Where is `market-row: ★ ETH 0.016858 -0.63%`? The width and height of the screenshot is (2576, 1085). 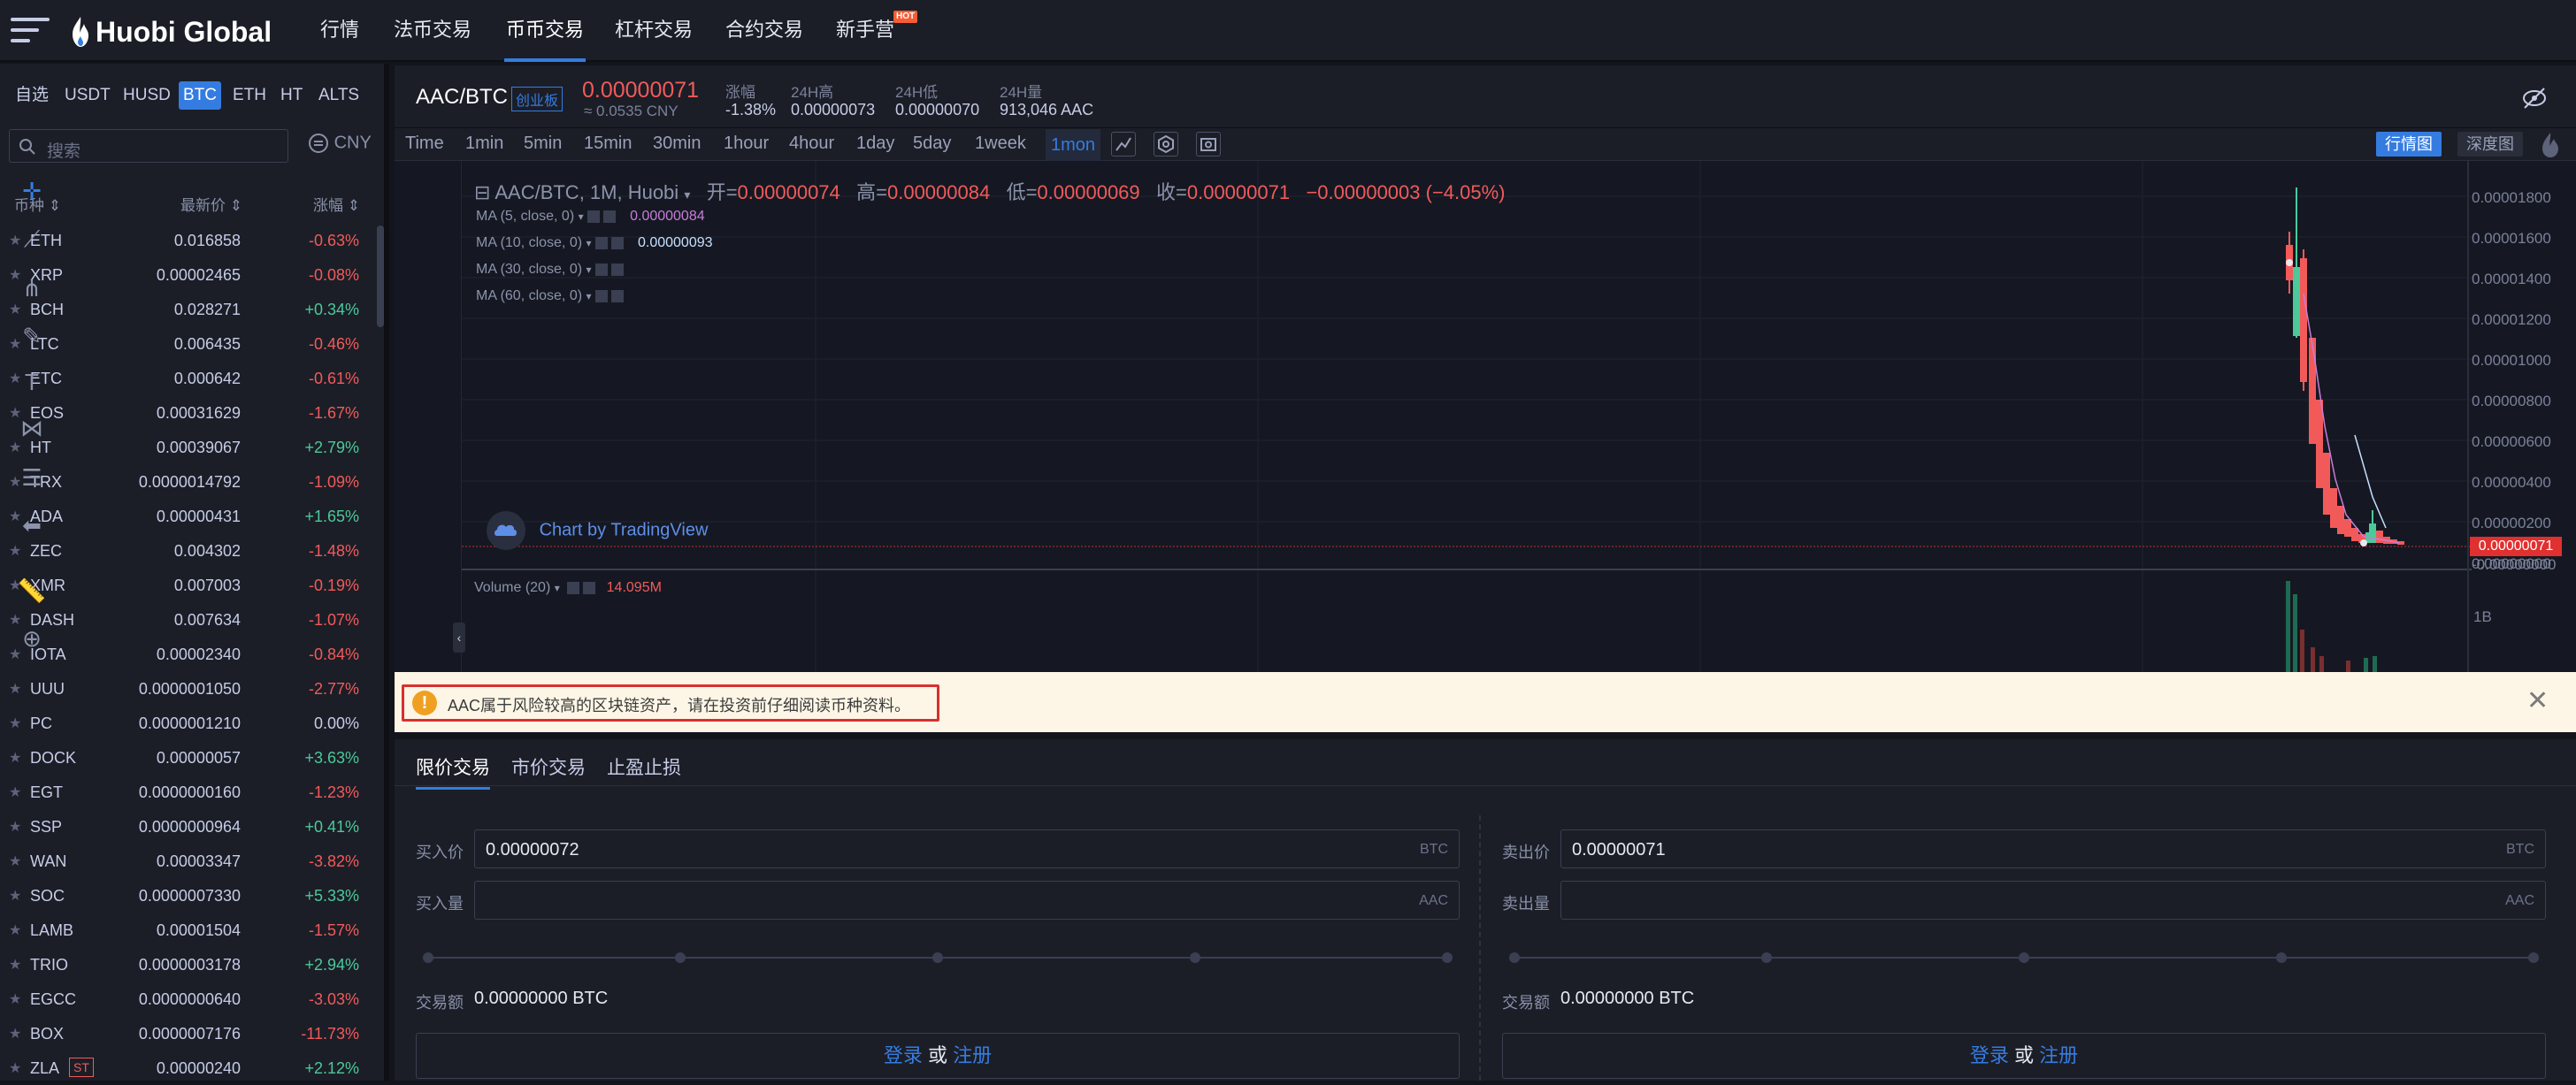 market-row: ★ ETH 0.016858 -0.63% is located at coordinates (190, 240).